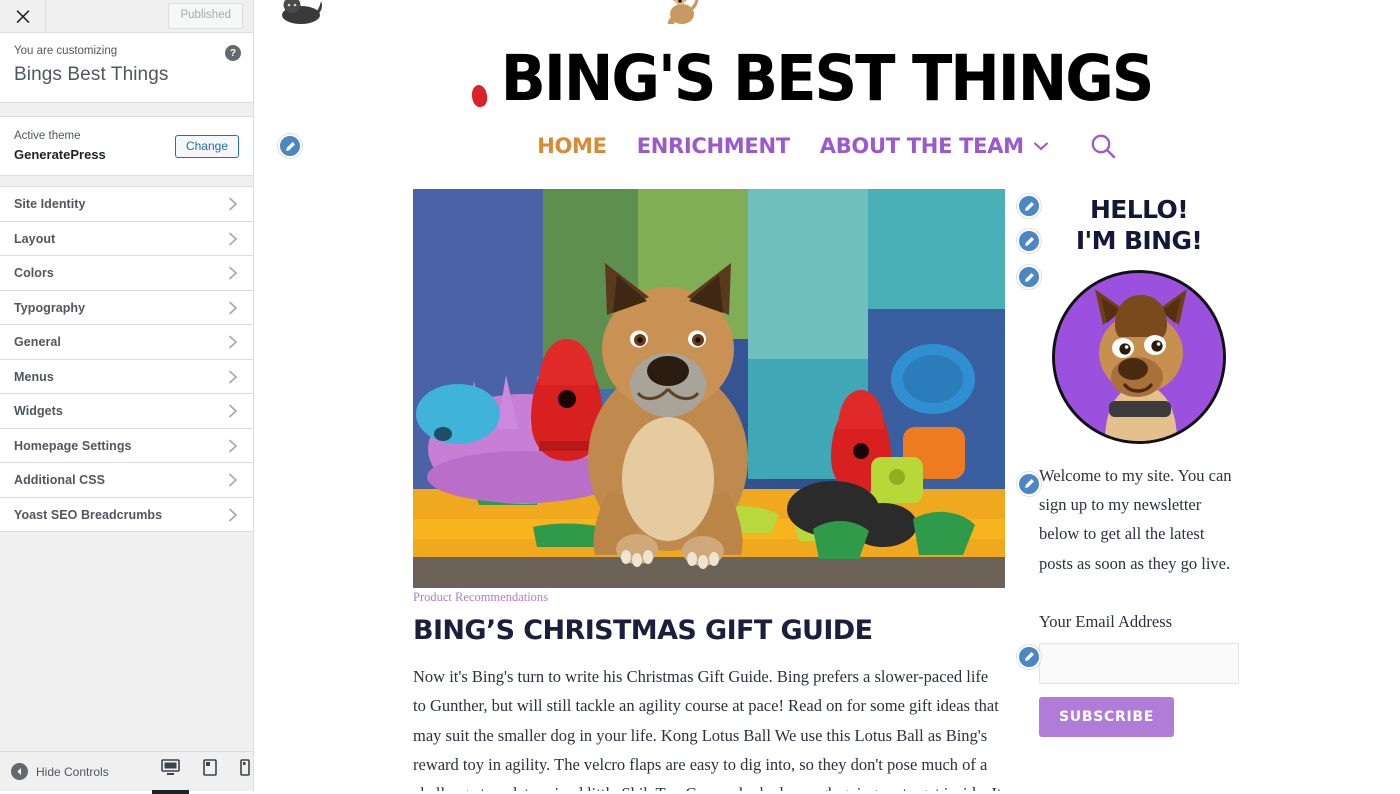 Image resolution: width=1400 pixels, height=794 pixels. Describe the element at coordinates (170, 775) in the screenshot. I see `device-desktop-button` at that location.